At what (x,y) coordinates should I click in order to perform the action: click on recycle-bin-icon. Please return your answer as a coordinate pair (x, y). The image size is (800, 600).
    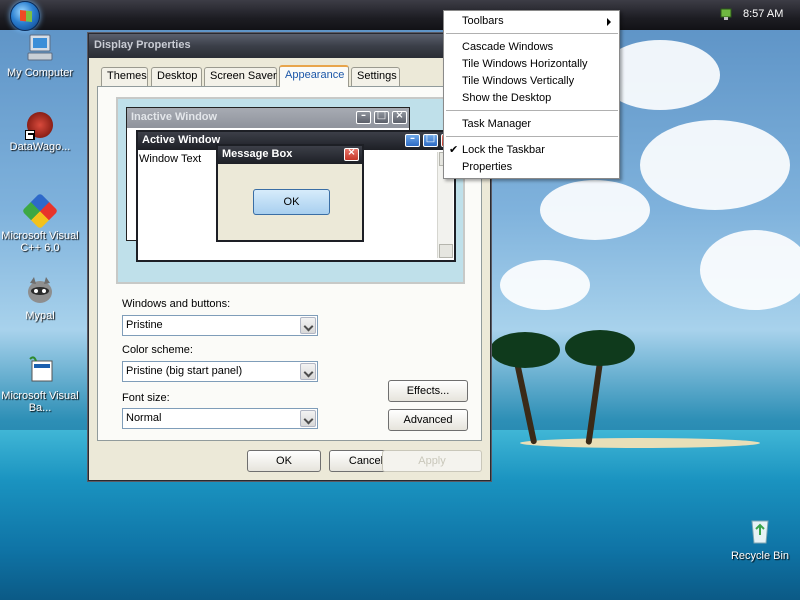
    Looking at the image, I should click on (760, 532).